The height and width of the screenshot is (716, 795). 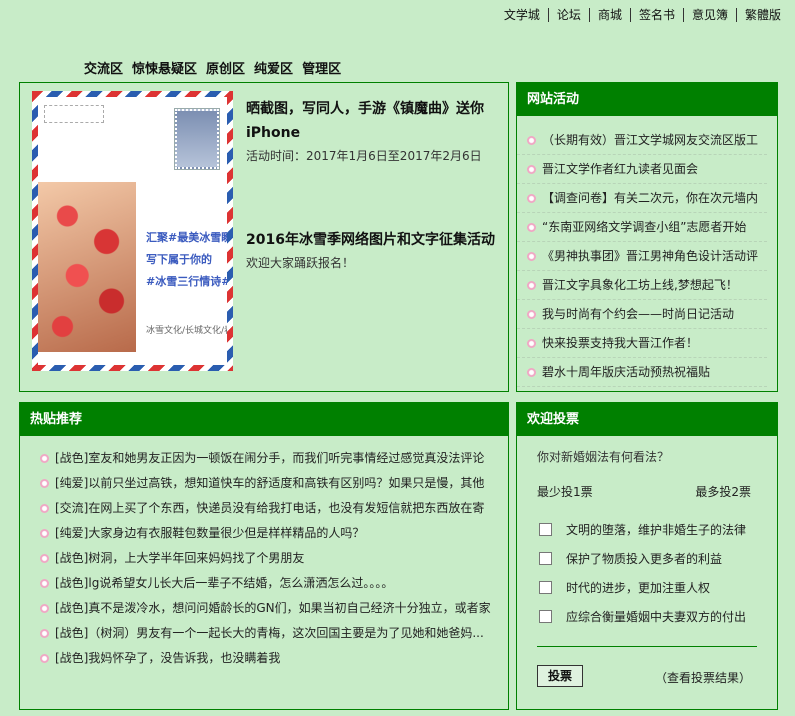 What do you see at coordinates (642, 372) in the screenshot?
I see `activity-item: 碧水十周年版庆活动预热祝福贴` at bounding box center [642, 372].